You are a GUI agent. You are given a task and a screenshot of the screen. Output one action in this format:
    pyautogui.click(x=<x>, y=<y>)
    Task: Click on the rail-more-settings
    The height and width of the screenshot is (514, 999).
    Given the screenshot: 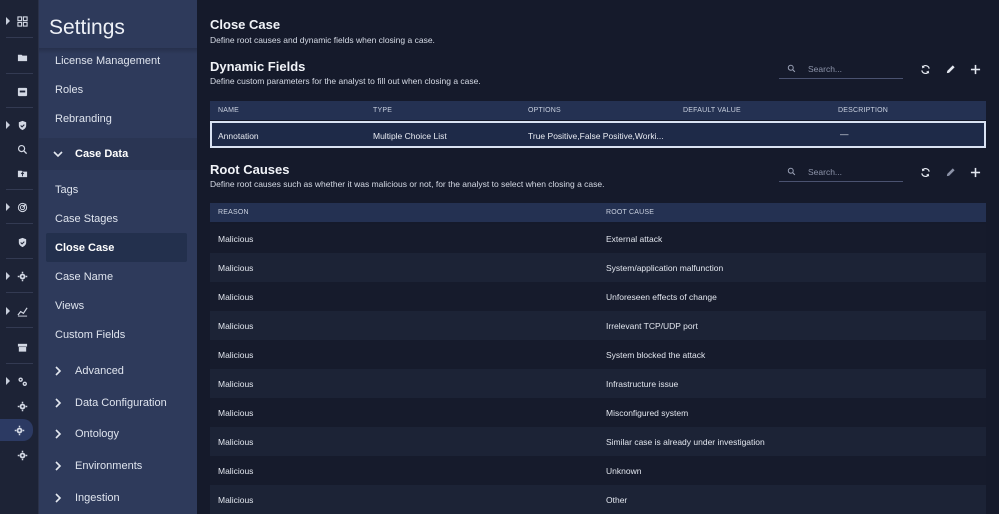 What is the action you would take?
    pyautogui.click(x=19, y=455)
    